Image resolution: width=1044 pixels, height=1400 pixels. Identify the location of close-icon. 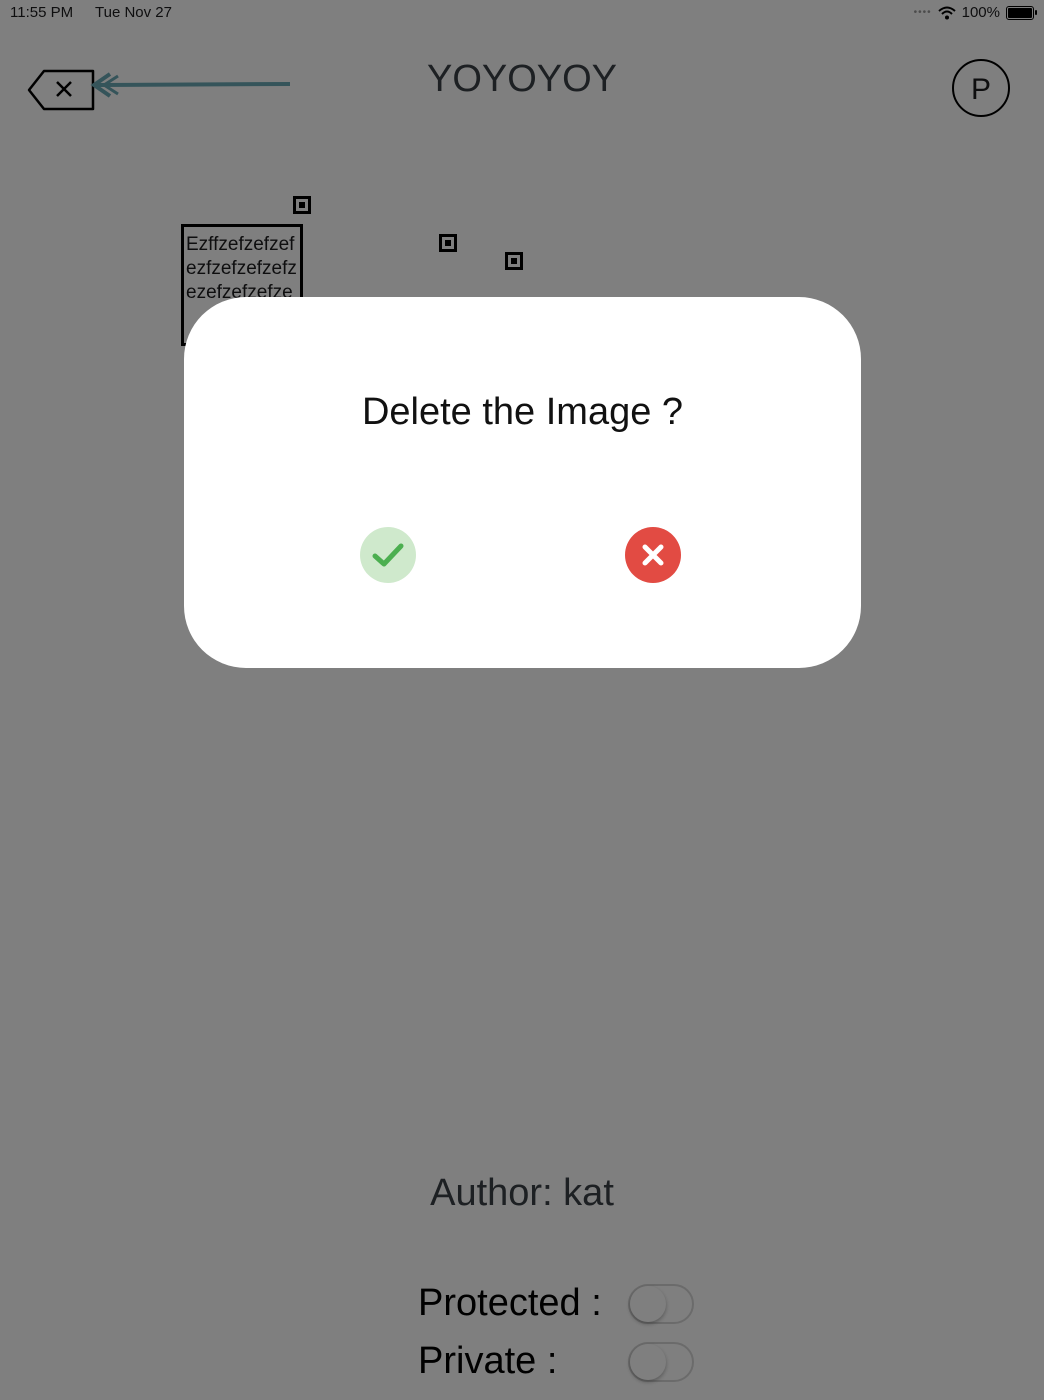
(653, 555).